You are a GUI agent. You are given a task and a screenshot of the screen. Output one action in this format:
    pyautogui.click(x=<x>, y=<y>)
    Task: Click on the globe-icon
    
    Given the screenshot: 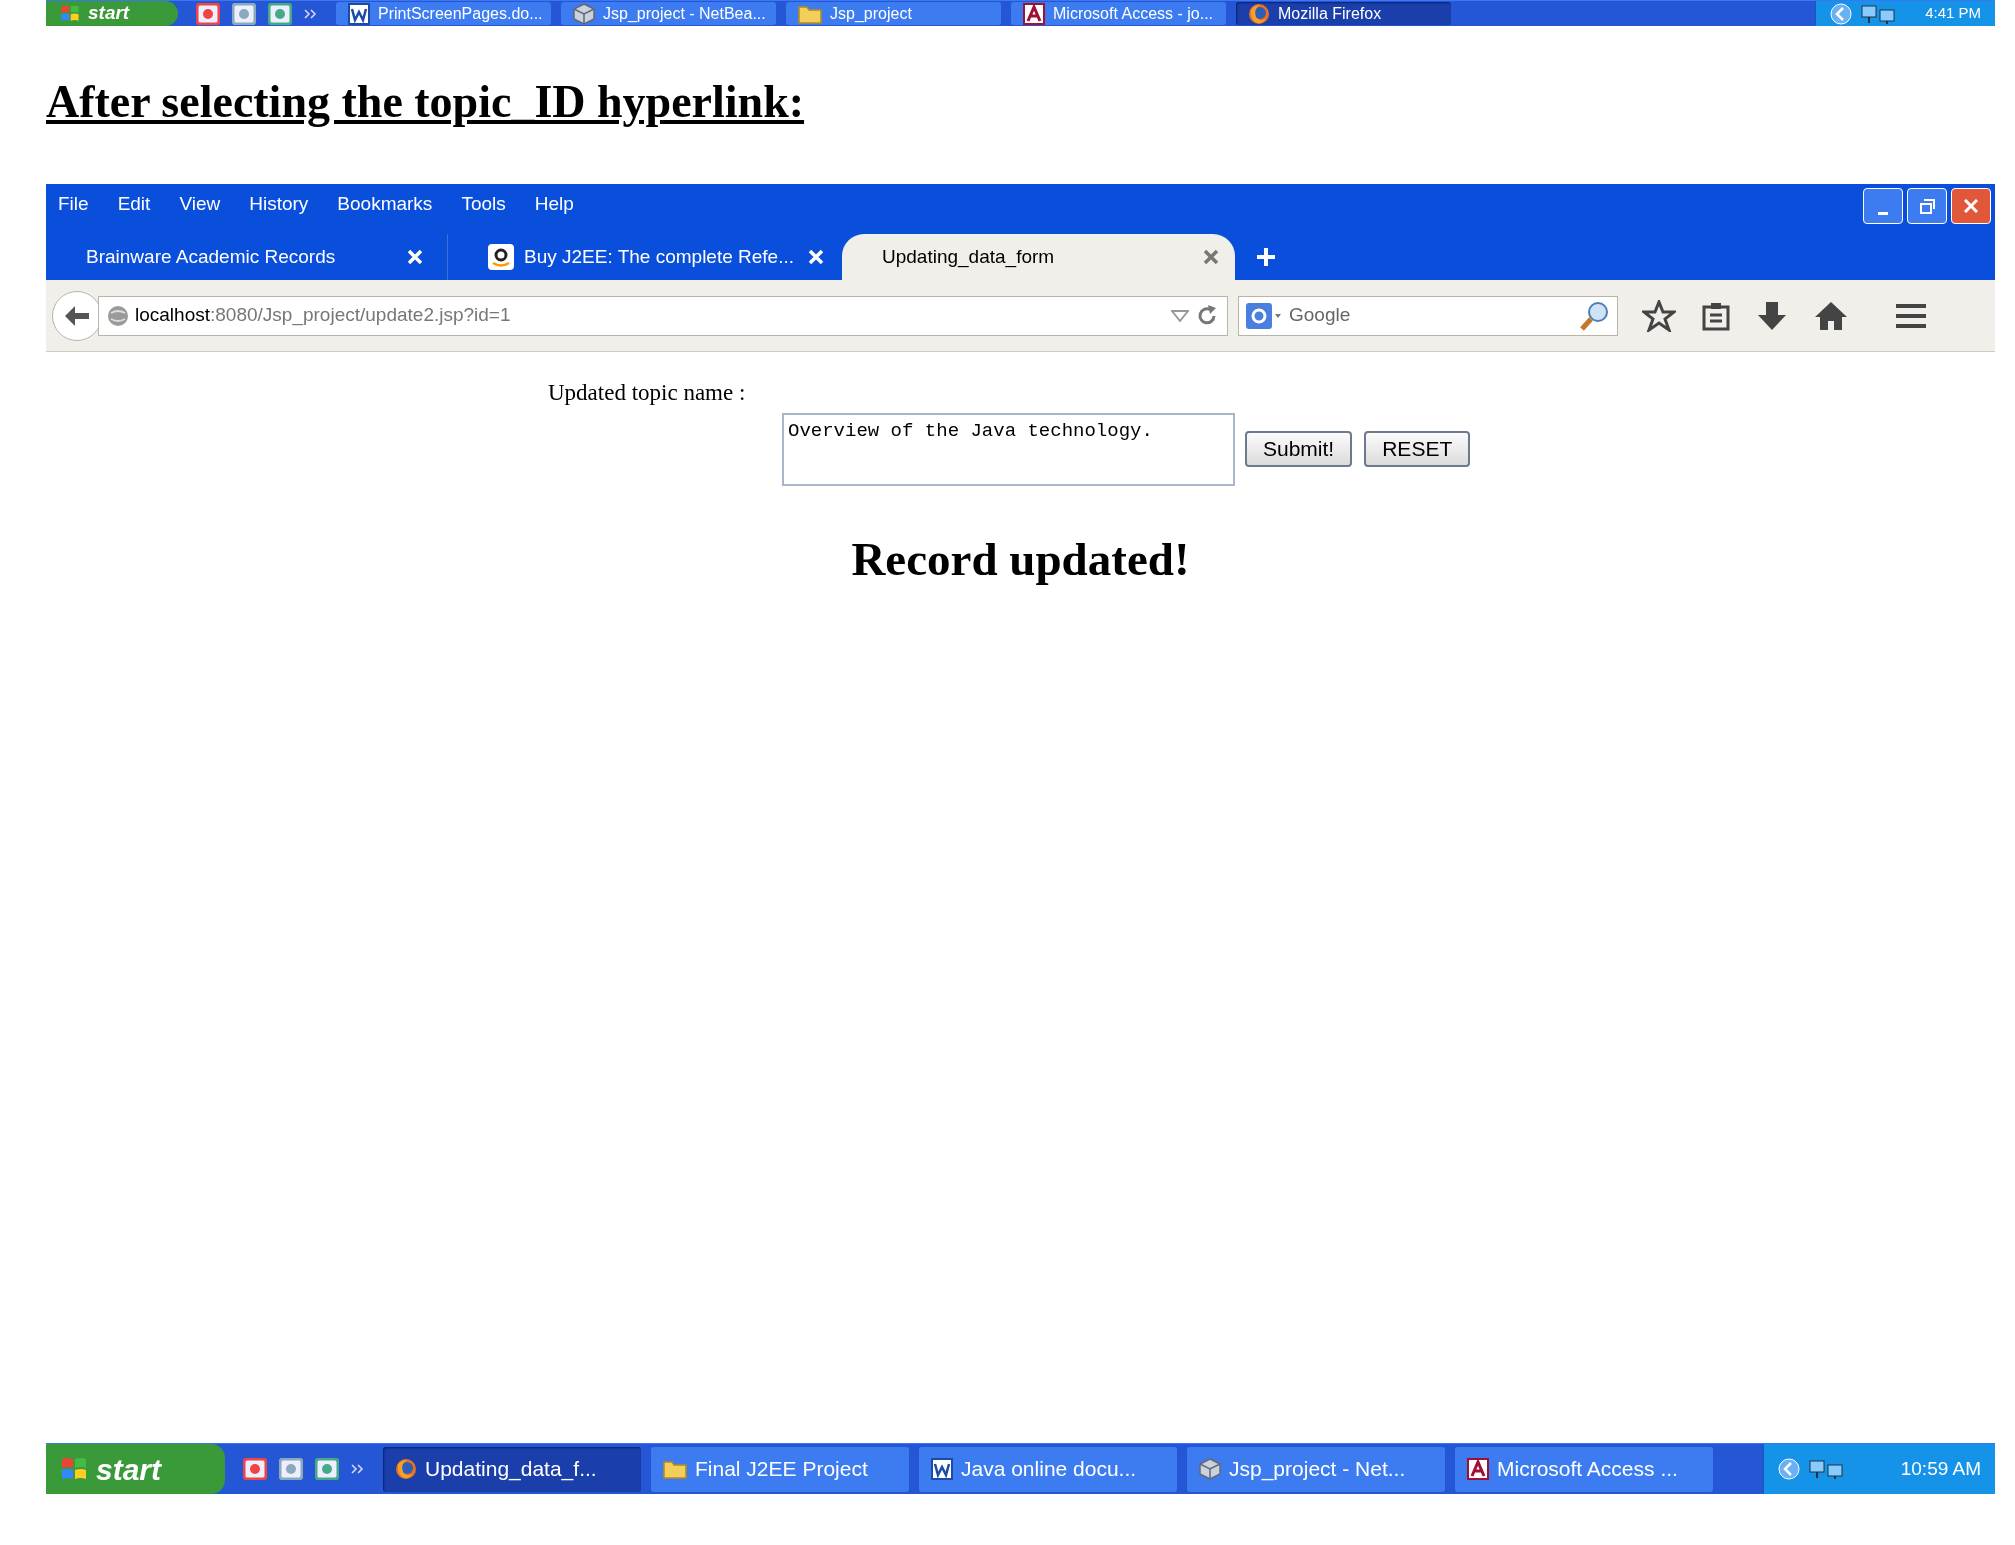 What is the action you would take?
    pyautogui.click(x=118, y=315)
    